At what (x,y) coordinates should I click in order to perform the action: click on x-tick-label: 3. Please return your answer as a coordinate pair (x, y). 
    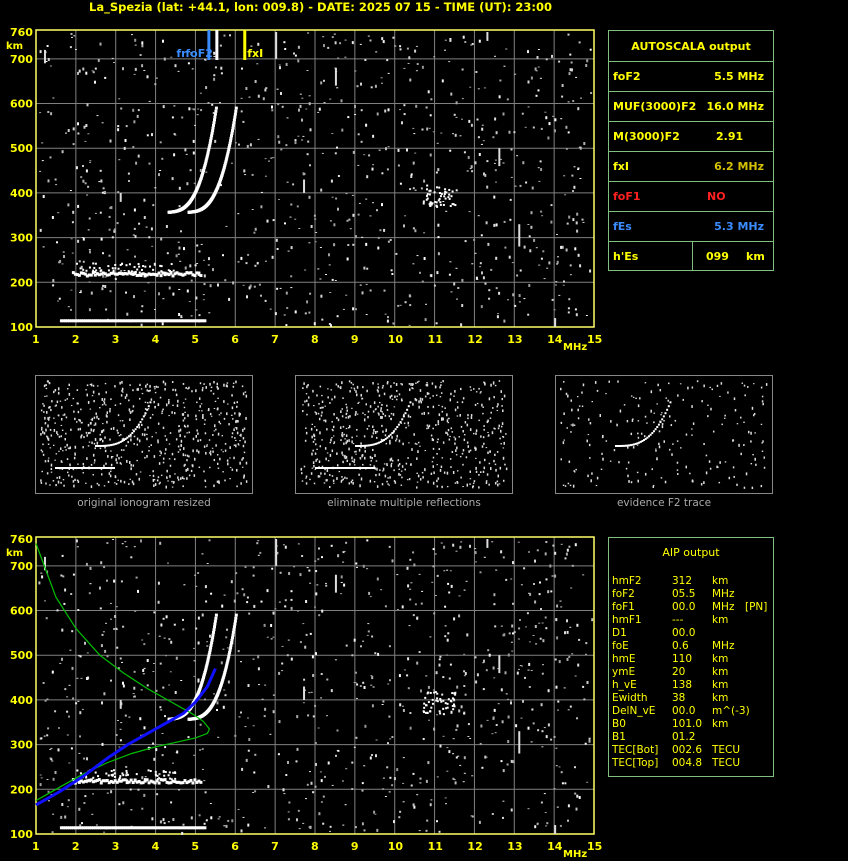
    Looking at the image, I should click on (116, 846).